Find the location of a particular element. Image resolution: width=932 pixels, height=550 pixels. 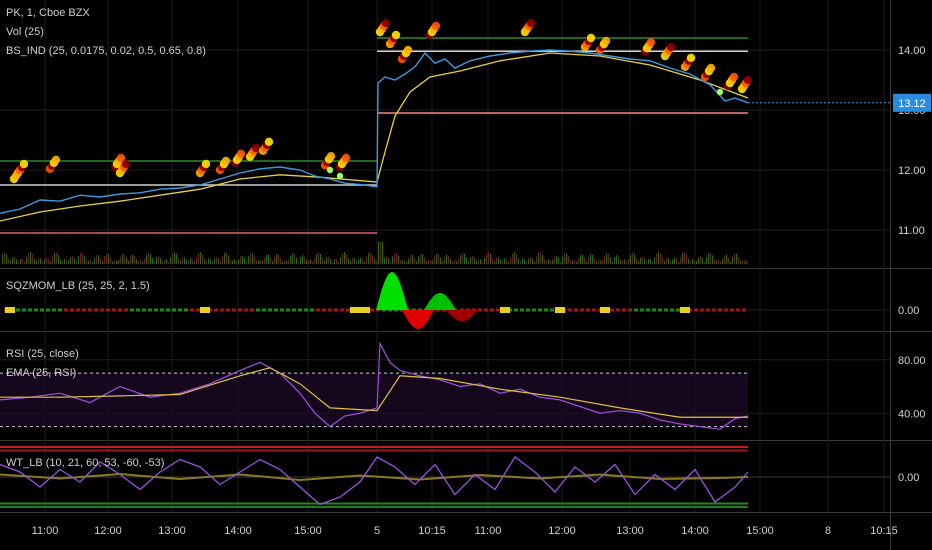

x-tick-label: 15:00 is located at coordinates (308, 531).